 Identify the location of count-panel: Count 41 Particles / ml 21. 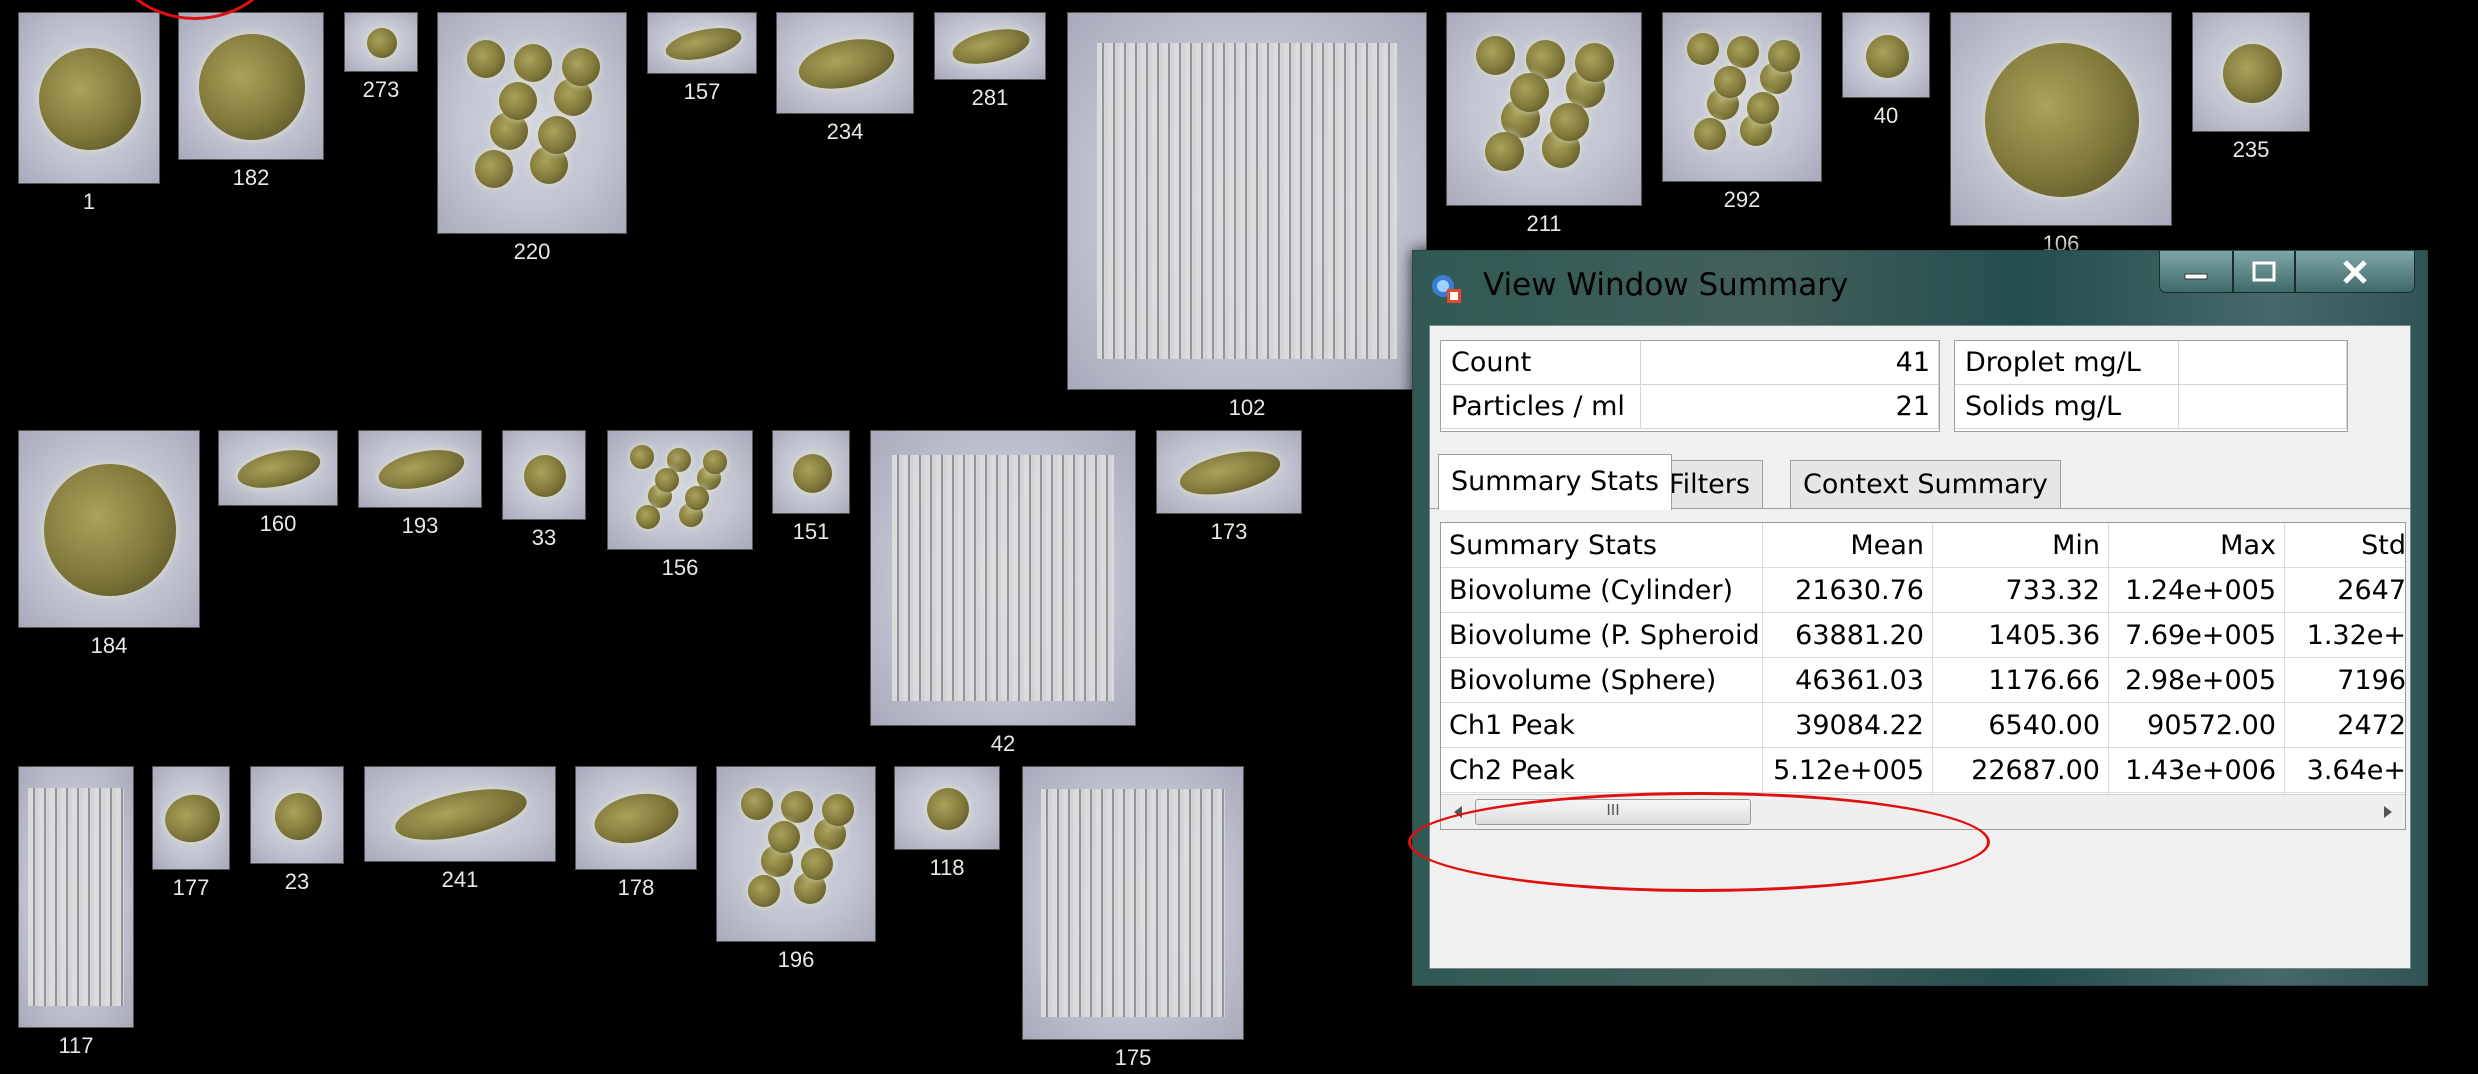
(1690, 386).